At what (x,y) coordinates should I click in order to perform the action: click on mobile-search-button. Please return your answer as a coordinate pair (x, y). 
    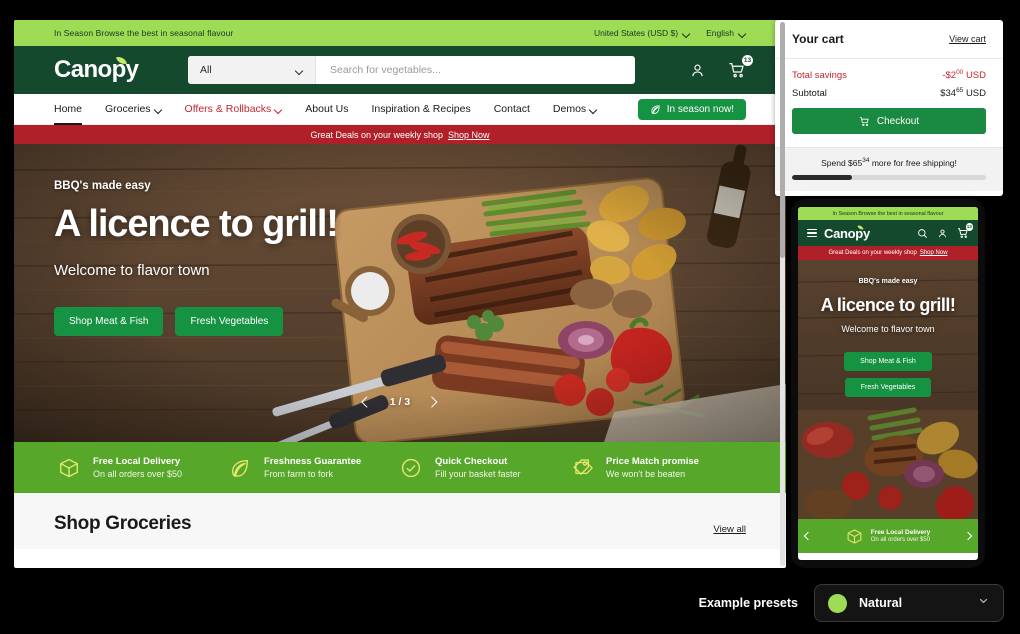
    Looking at the image, I should click on (922, 233).